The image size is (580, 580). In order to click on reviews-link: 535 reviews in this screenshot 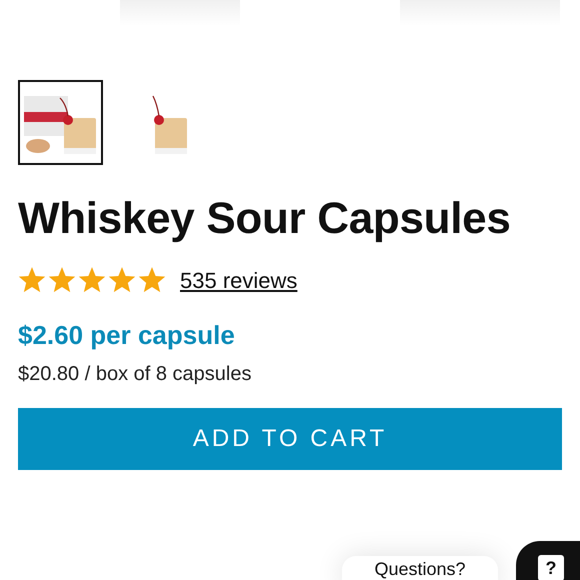, I will do `click(239, 281)`.